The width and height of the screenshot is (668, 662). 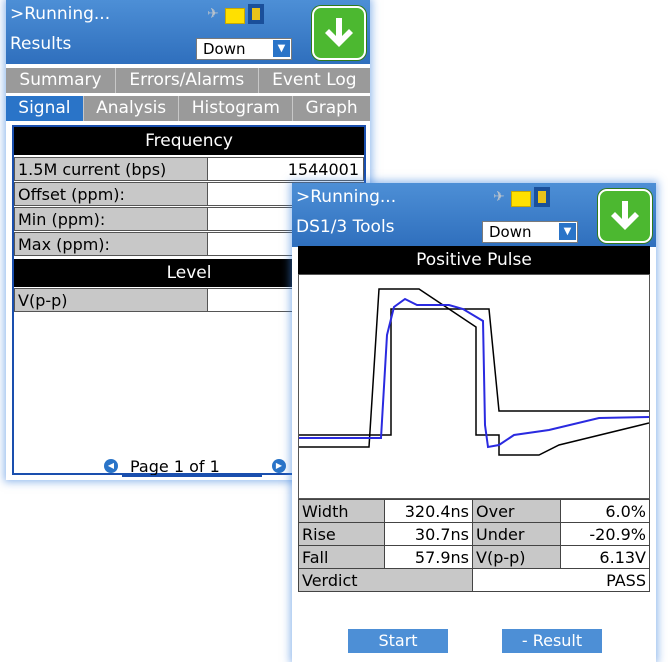 What do you see at coordinates (313, 80) in the screenshot?
I see `tab-event-log: Event Log` at bounding box center [313, 80].